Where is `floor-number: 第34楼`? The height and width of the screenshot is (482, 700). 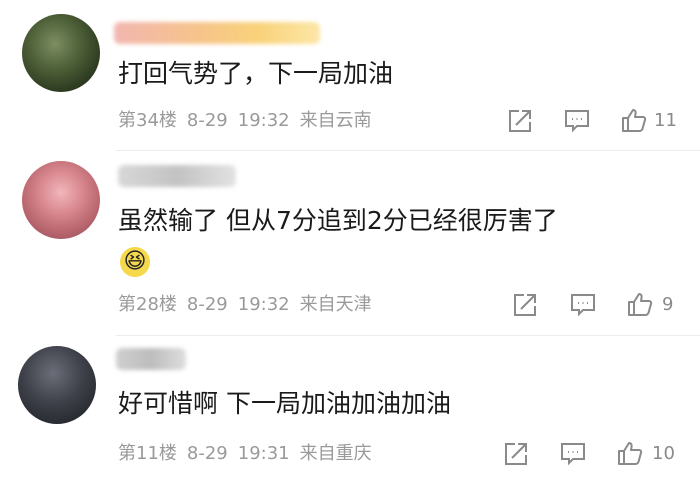
floor-number: 第34楼 is located at coordinates (147, 120).